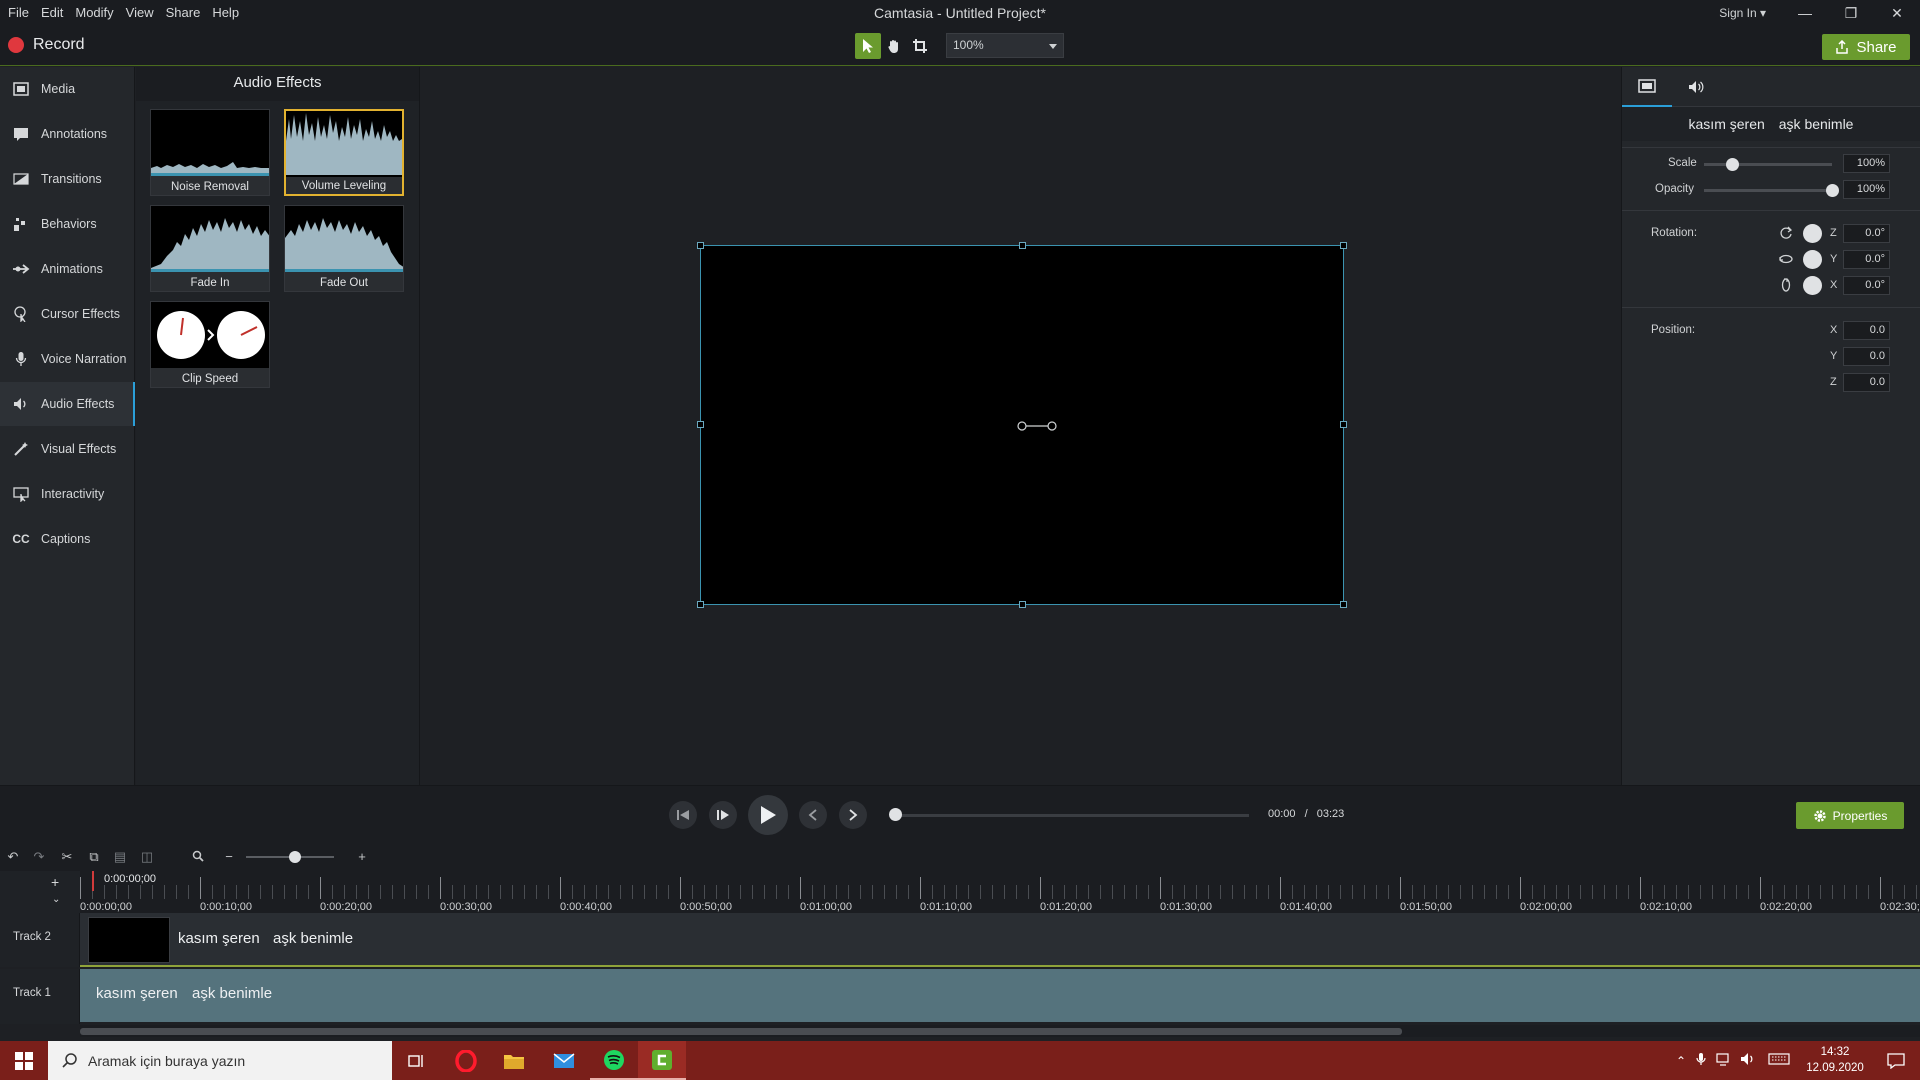 This screenshot has width=1920, height=1080. What do you see at coordinates (56, 13) in the screenshot?
I see `menu-edit: Edit` at bounding box center [56, 13].